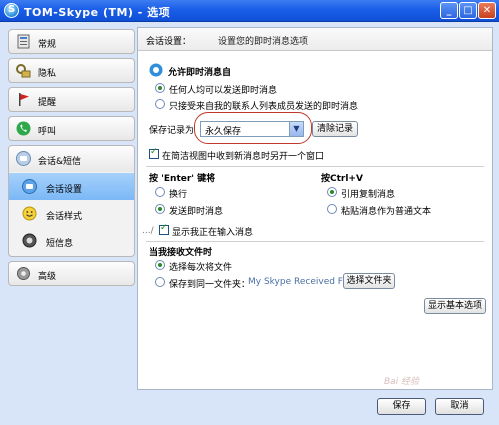 The width and height of the screenshot is (499, 425). Describe the element at coordinates (303, 282) in the screenshot. I see `received-folder-path: My Skype Received Files` at that location.